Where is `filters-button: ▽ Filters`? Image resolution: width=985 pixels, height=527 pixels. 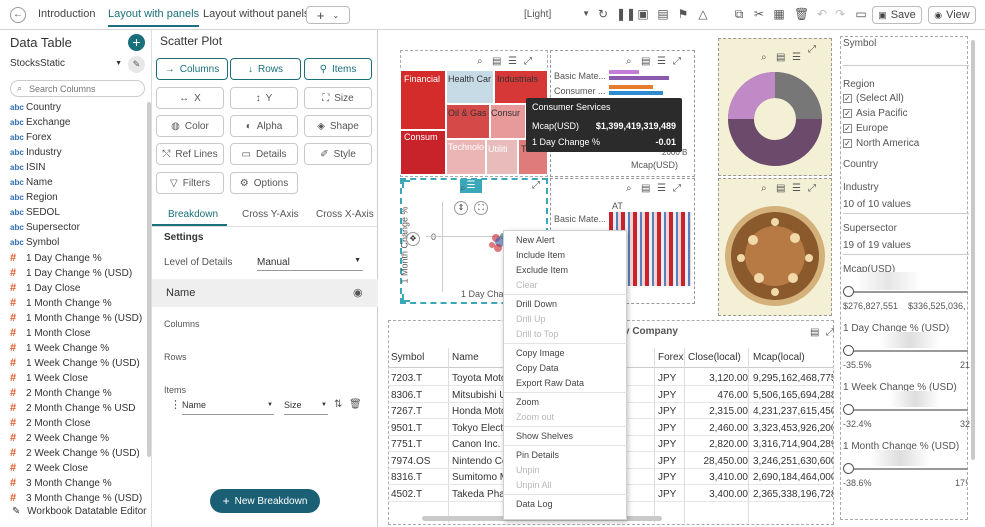
filters-button: ▽ Filters is located at coordinates (190, 183).